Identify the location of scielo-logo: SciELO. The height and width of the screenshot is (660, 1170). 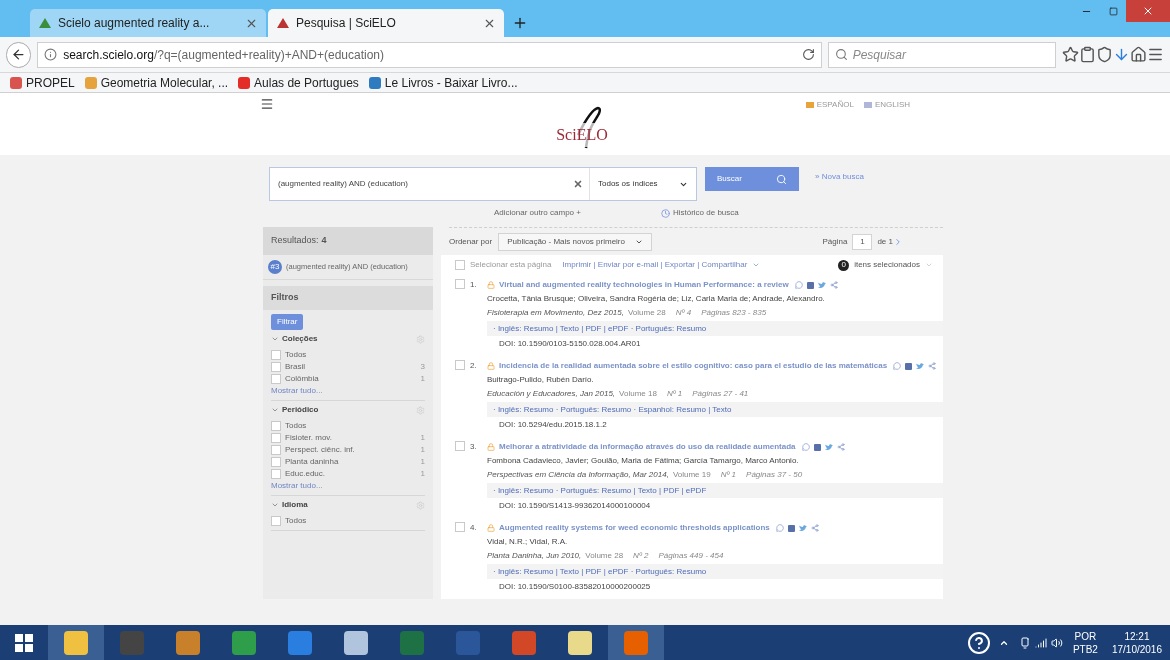
(582, 127).